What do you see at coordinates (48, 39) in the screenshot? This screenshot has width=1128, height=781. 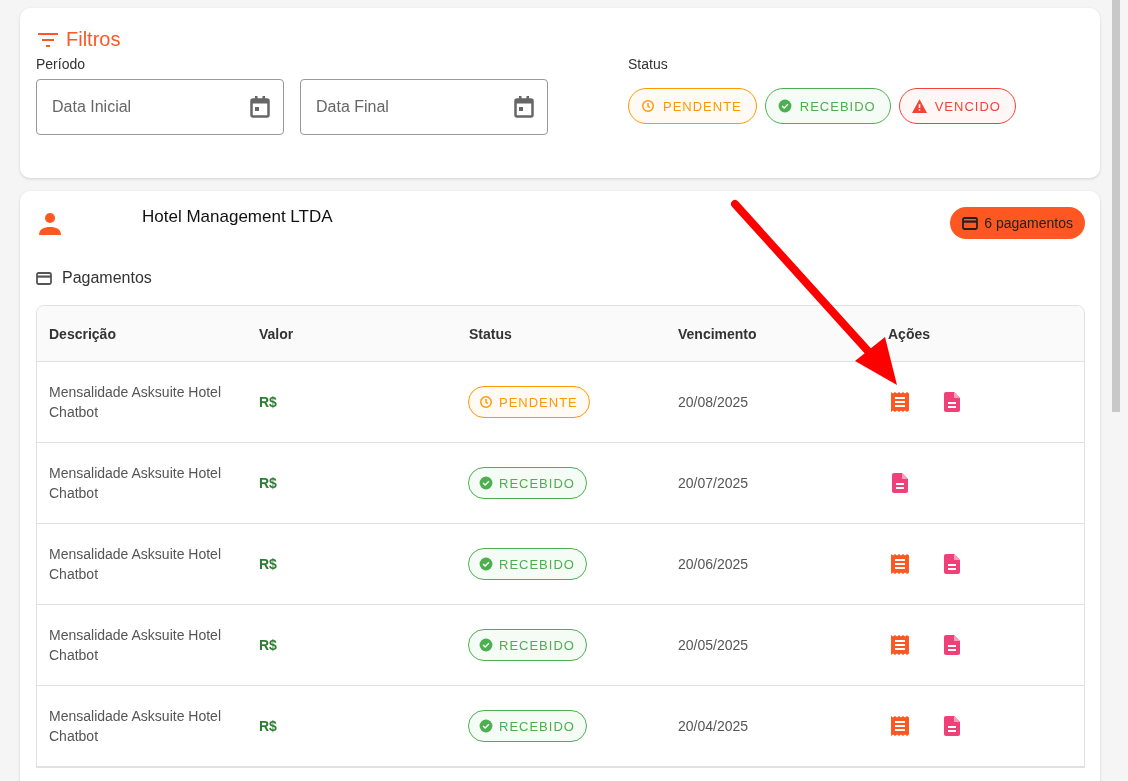 I see `filter-icon` at bounding box center [48, 39].